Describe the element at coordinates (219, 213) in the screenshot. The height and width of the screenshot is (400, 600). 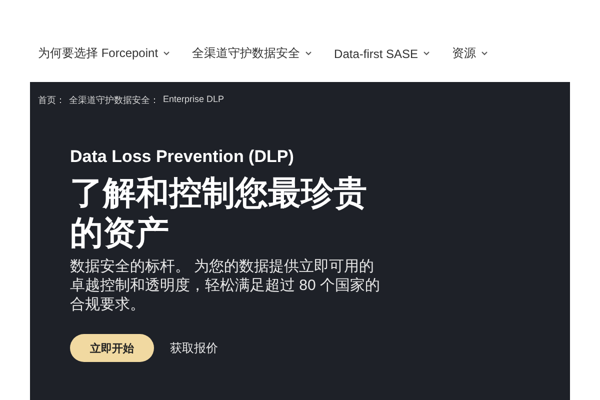
I see `hero-headline: 了解和控制您最珍贵的资产` at that location.